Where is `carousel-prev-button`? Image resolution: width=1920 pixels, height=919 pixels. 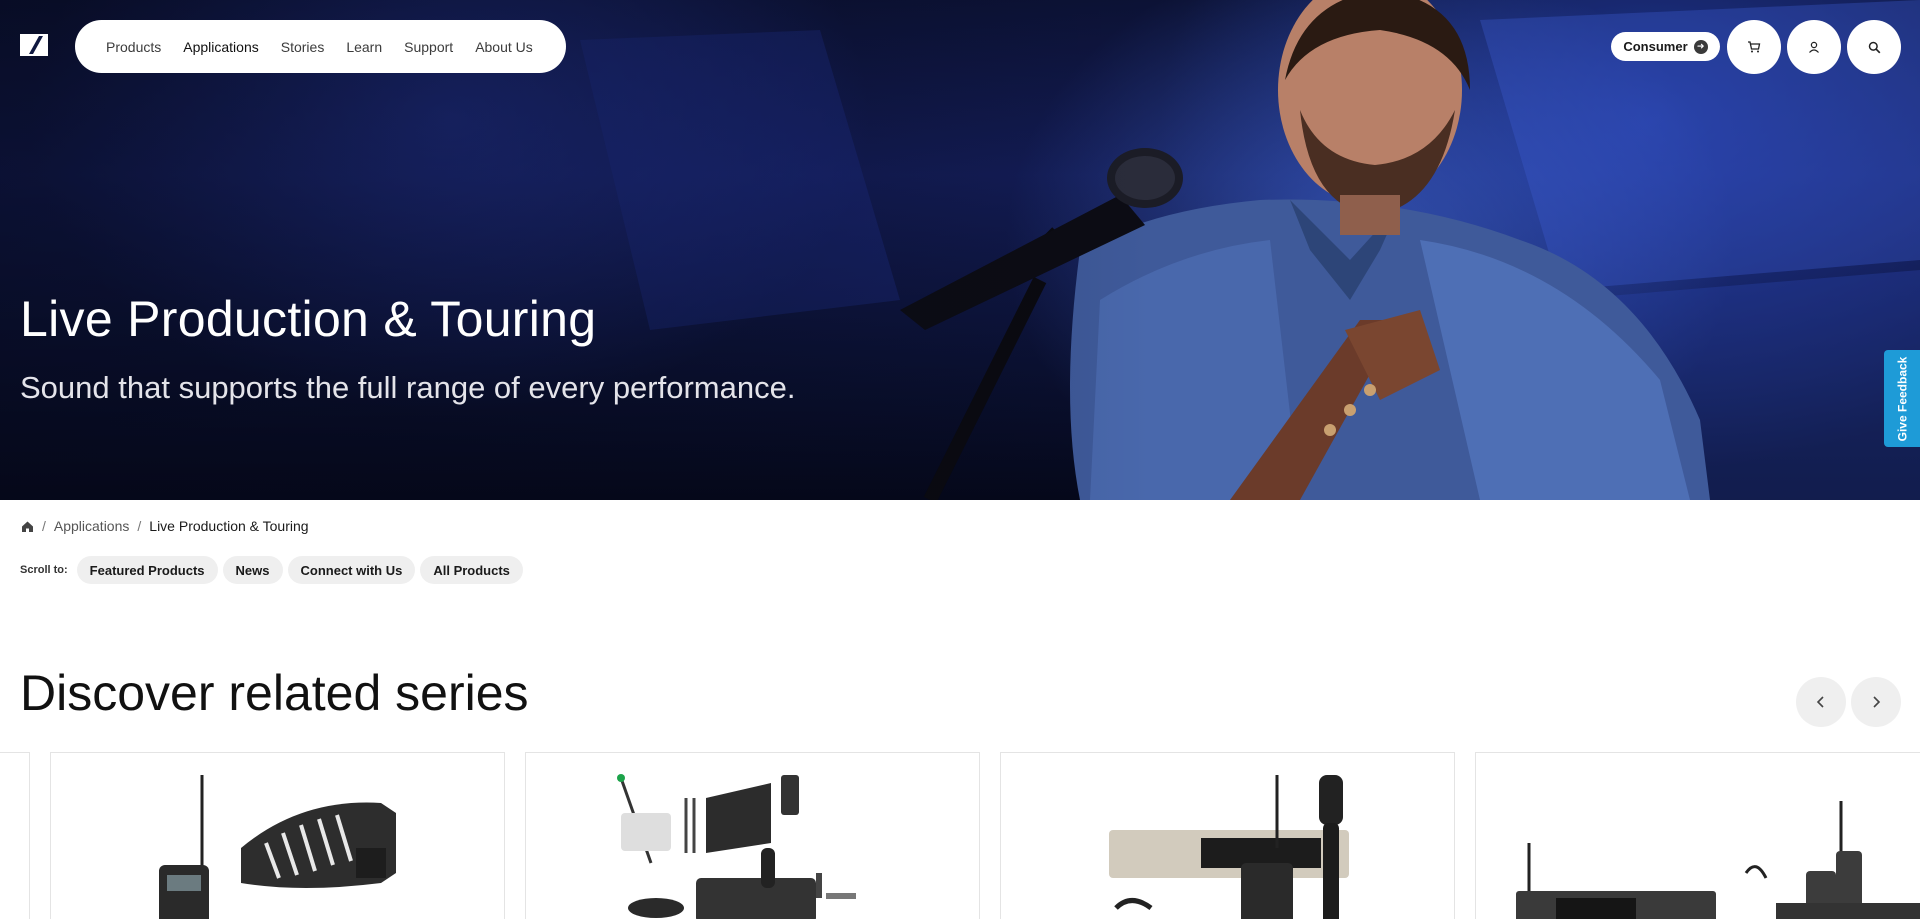
carousel-prev-button is located at coordinates (1821, 702).